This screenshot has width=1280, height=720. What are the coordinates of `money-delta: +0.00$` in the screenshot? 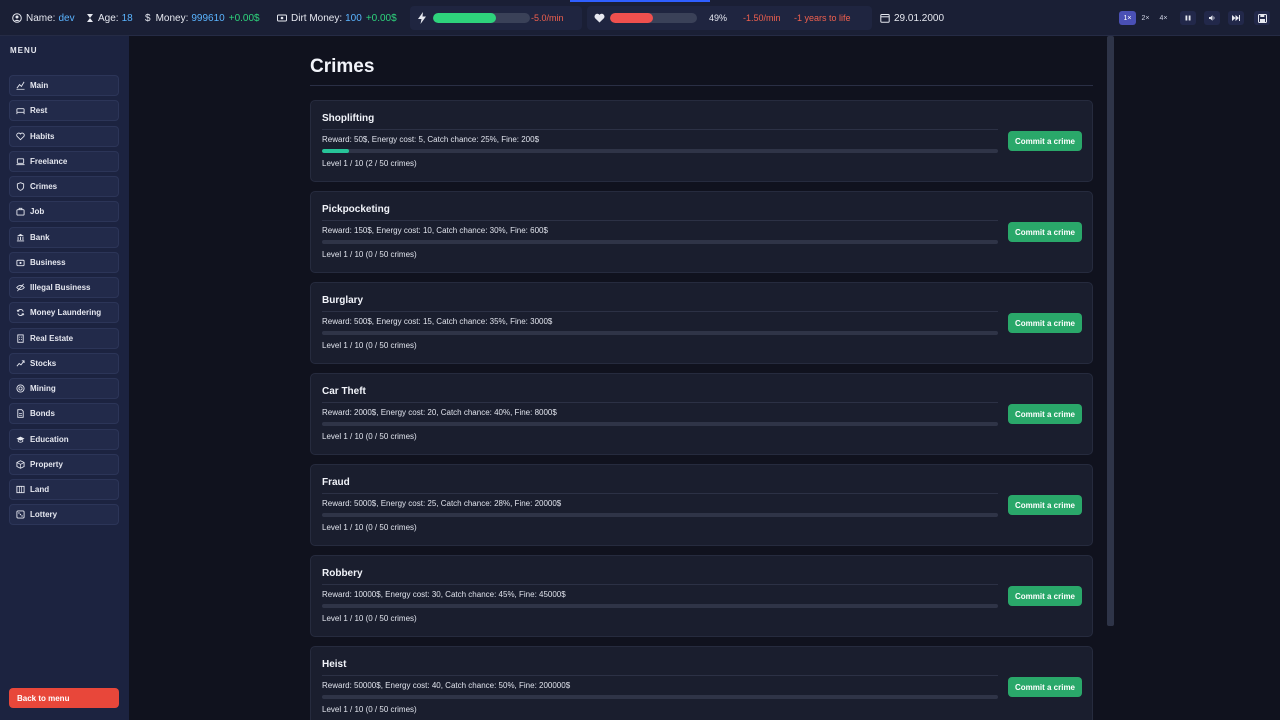 It's located at (244, 18).